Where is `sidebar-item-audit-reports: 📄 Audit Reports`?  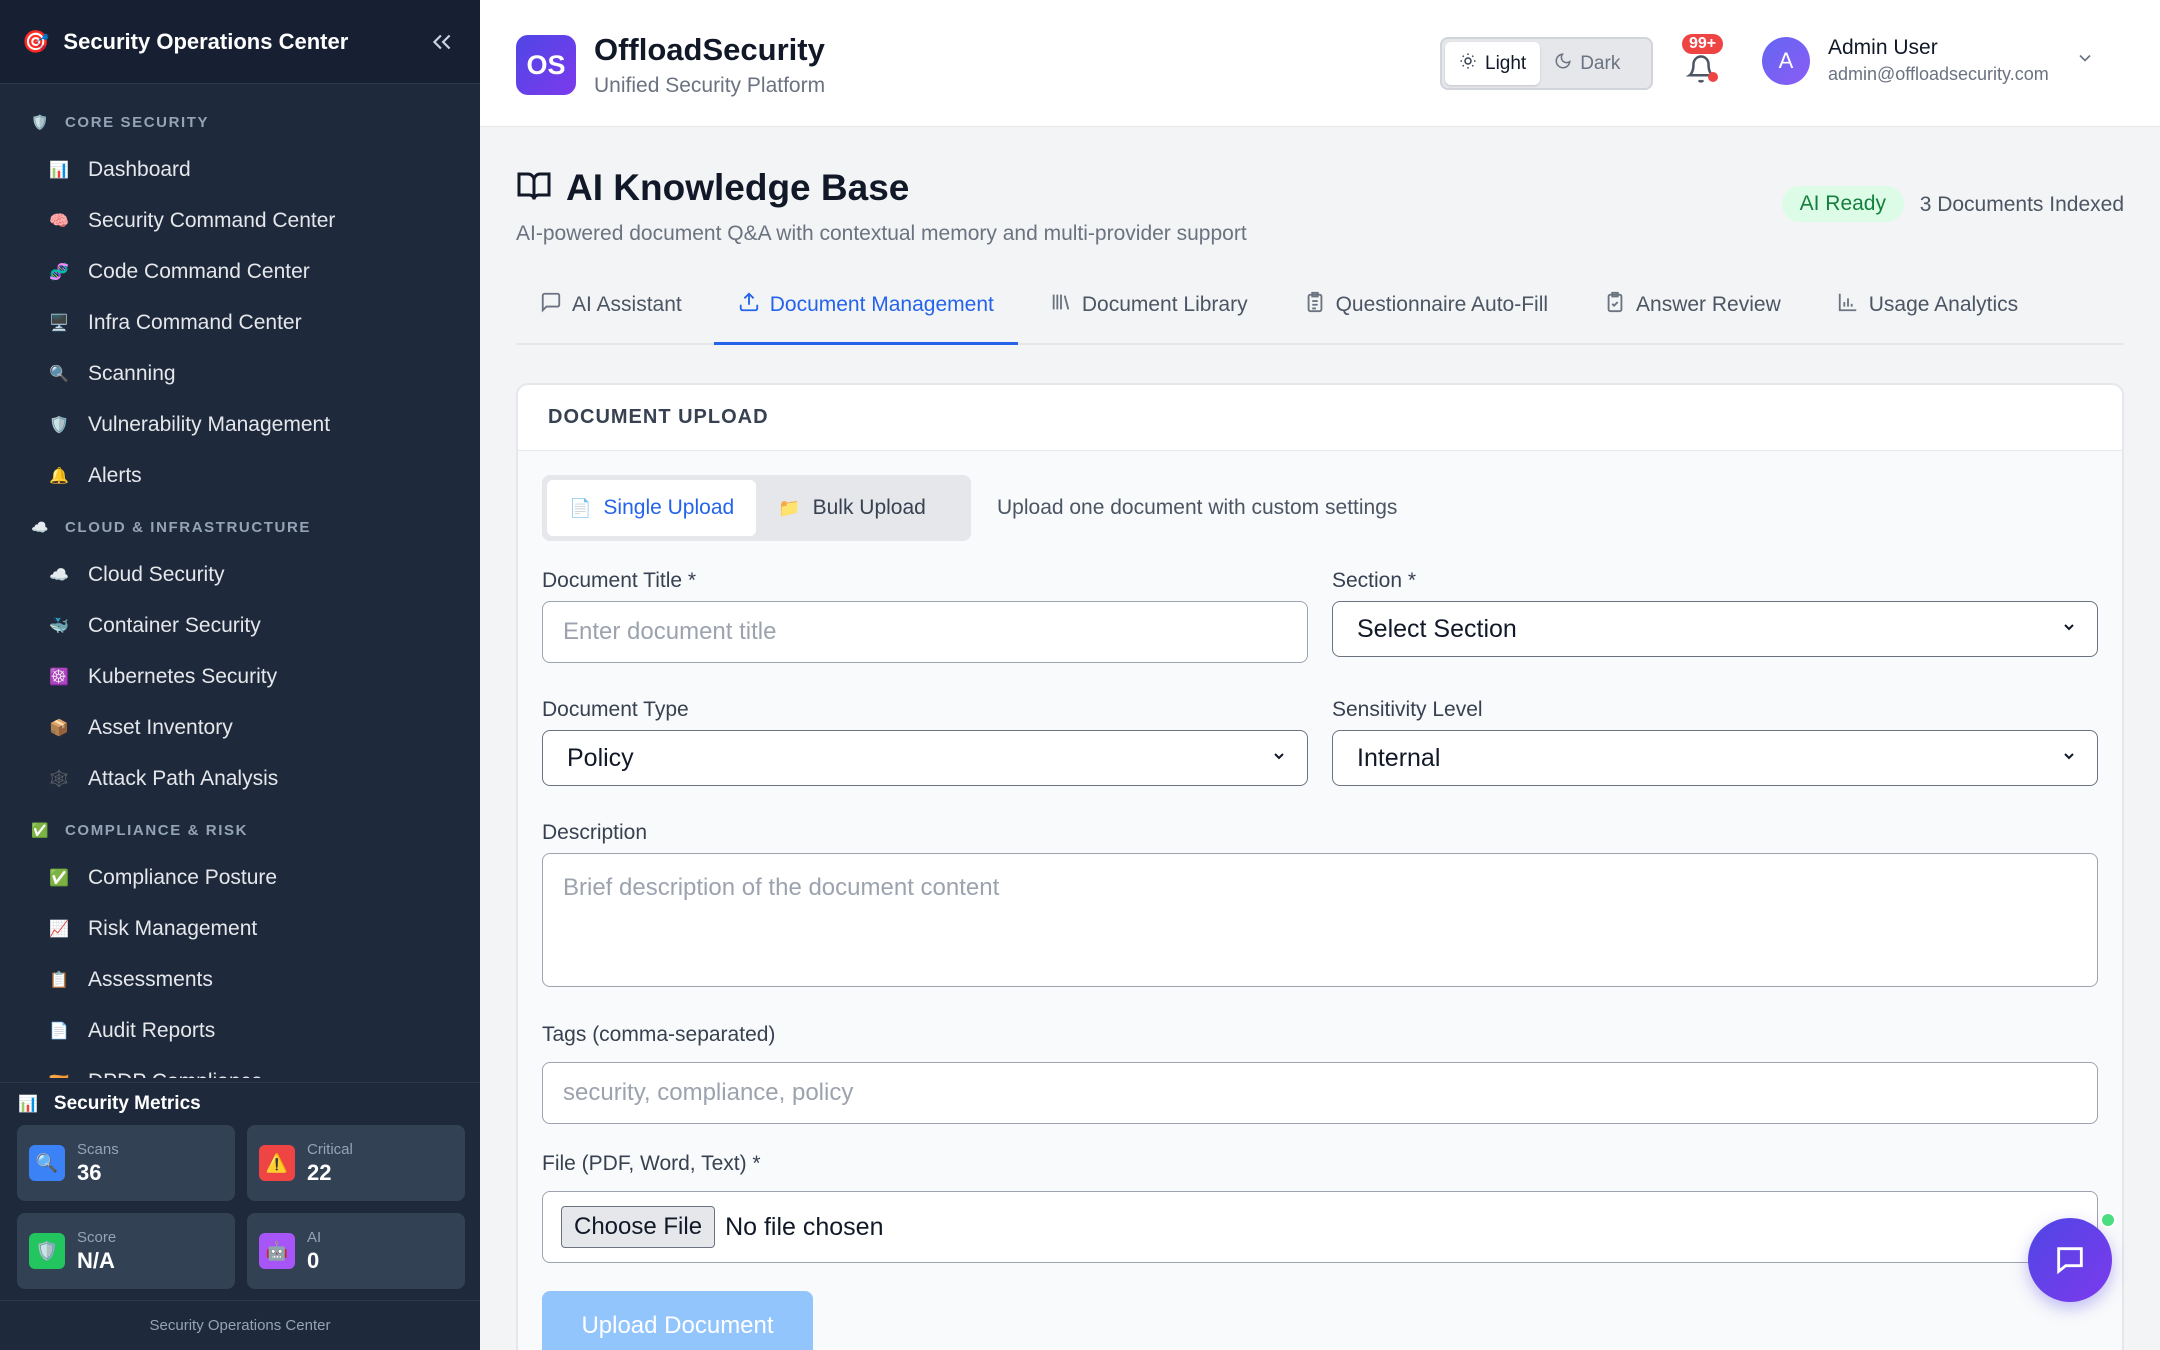
sidebar-item-audit-reports: 📄 Audit Reports is located at coordinates (240, 1030).